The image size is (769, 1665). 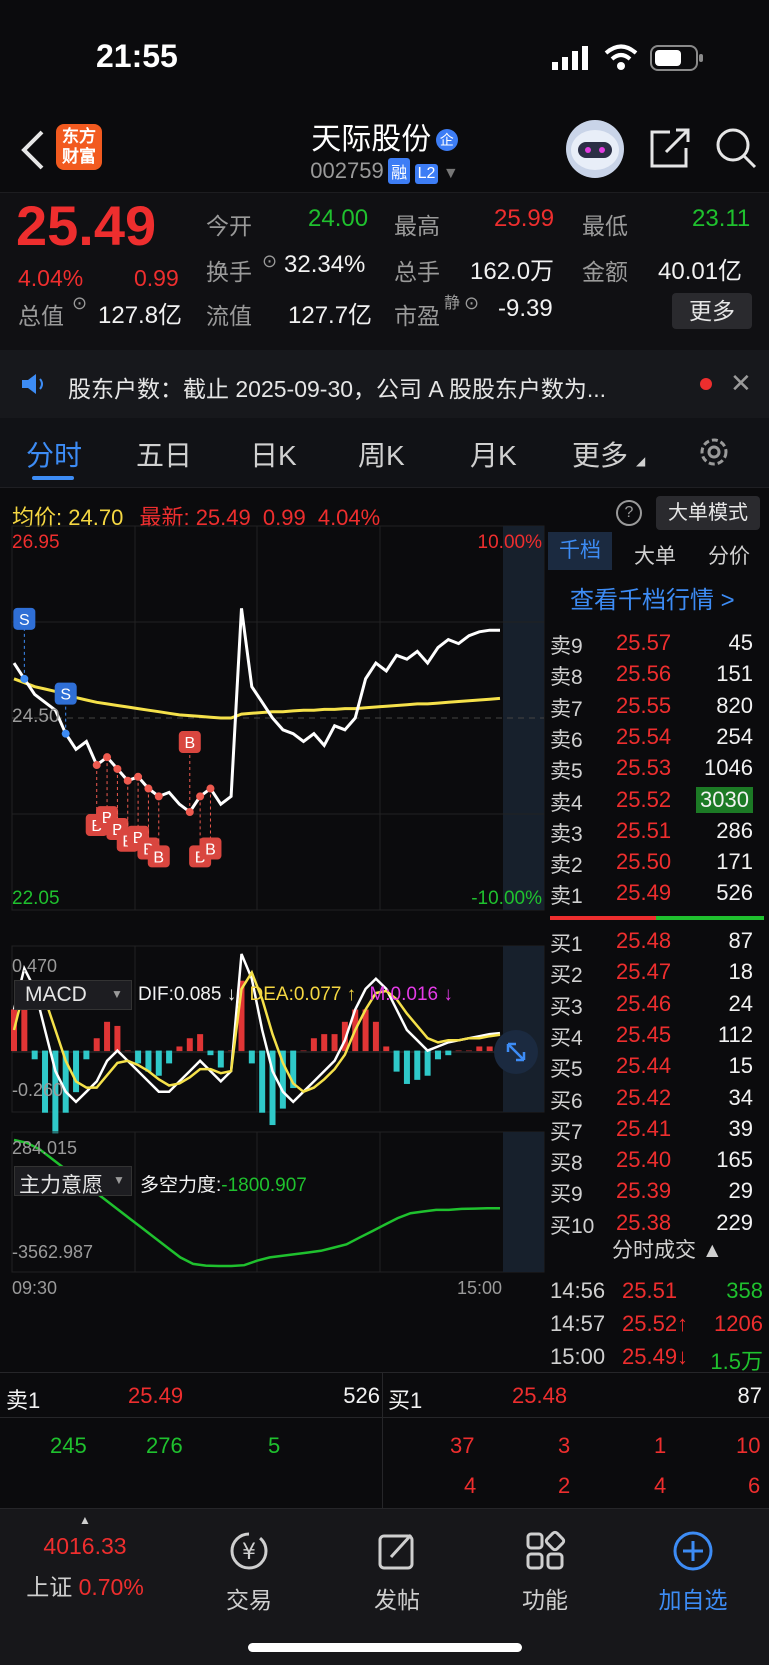 I want to click on edit-icon, so click(x=397, y=1551).